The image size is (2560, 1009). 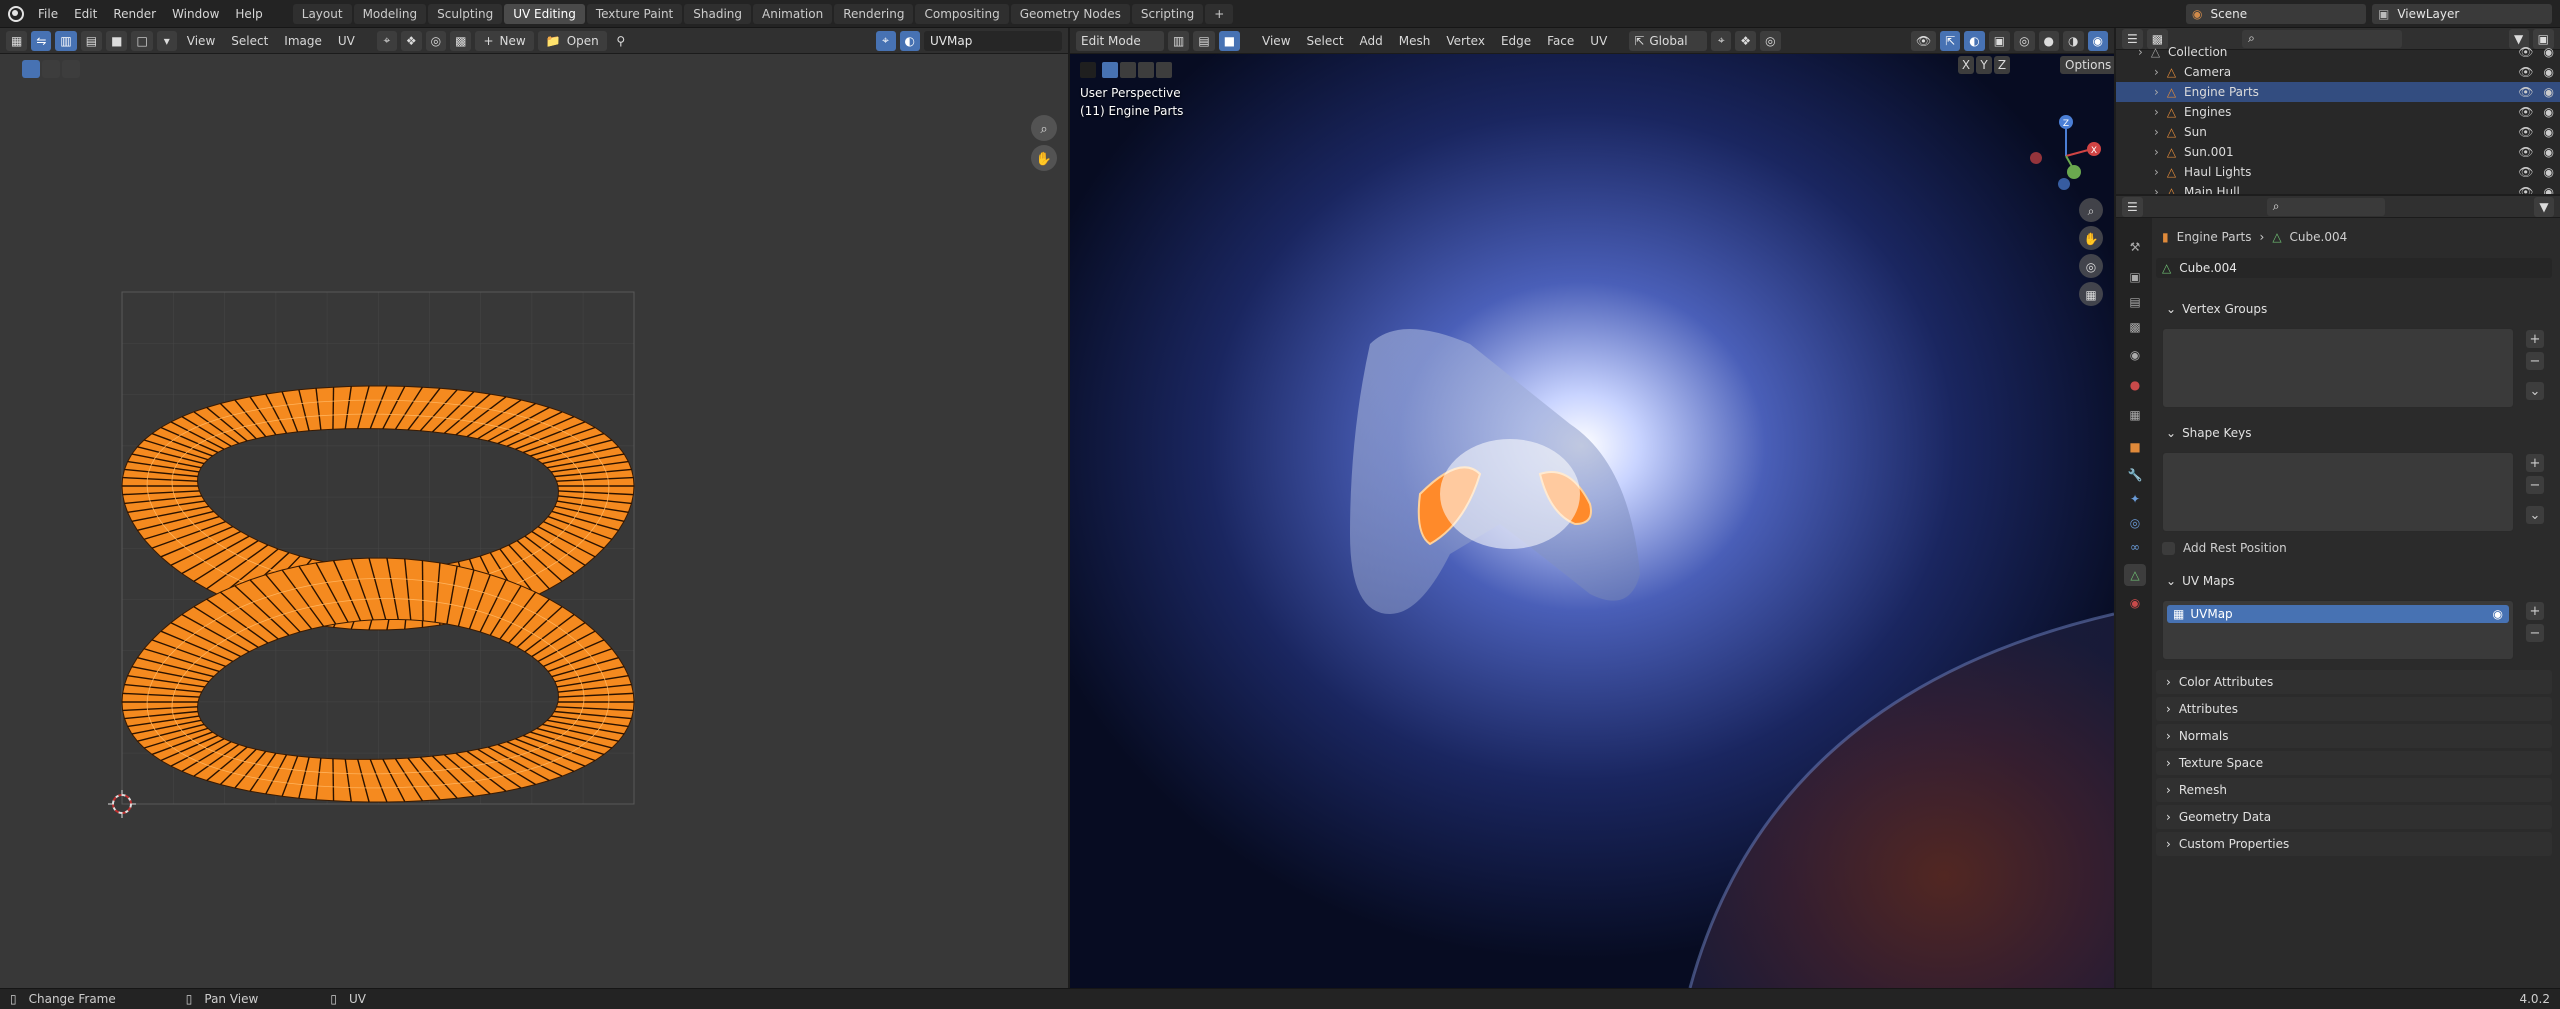 I want to click on properties-editor-icon: ☰, so click(x=2132, y=206).